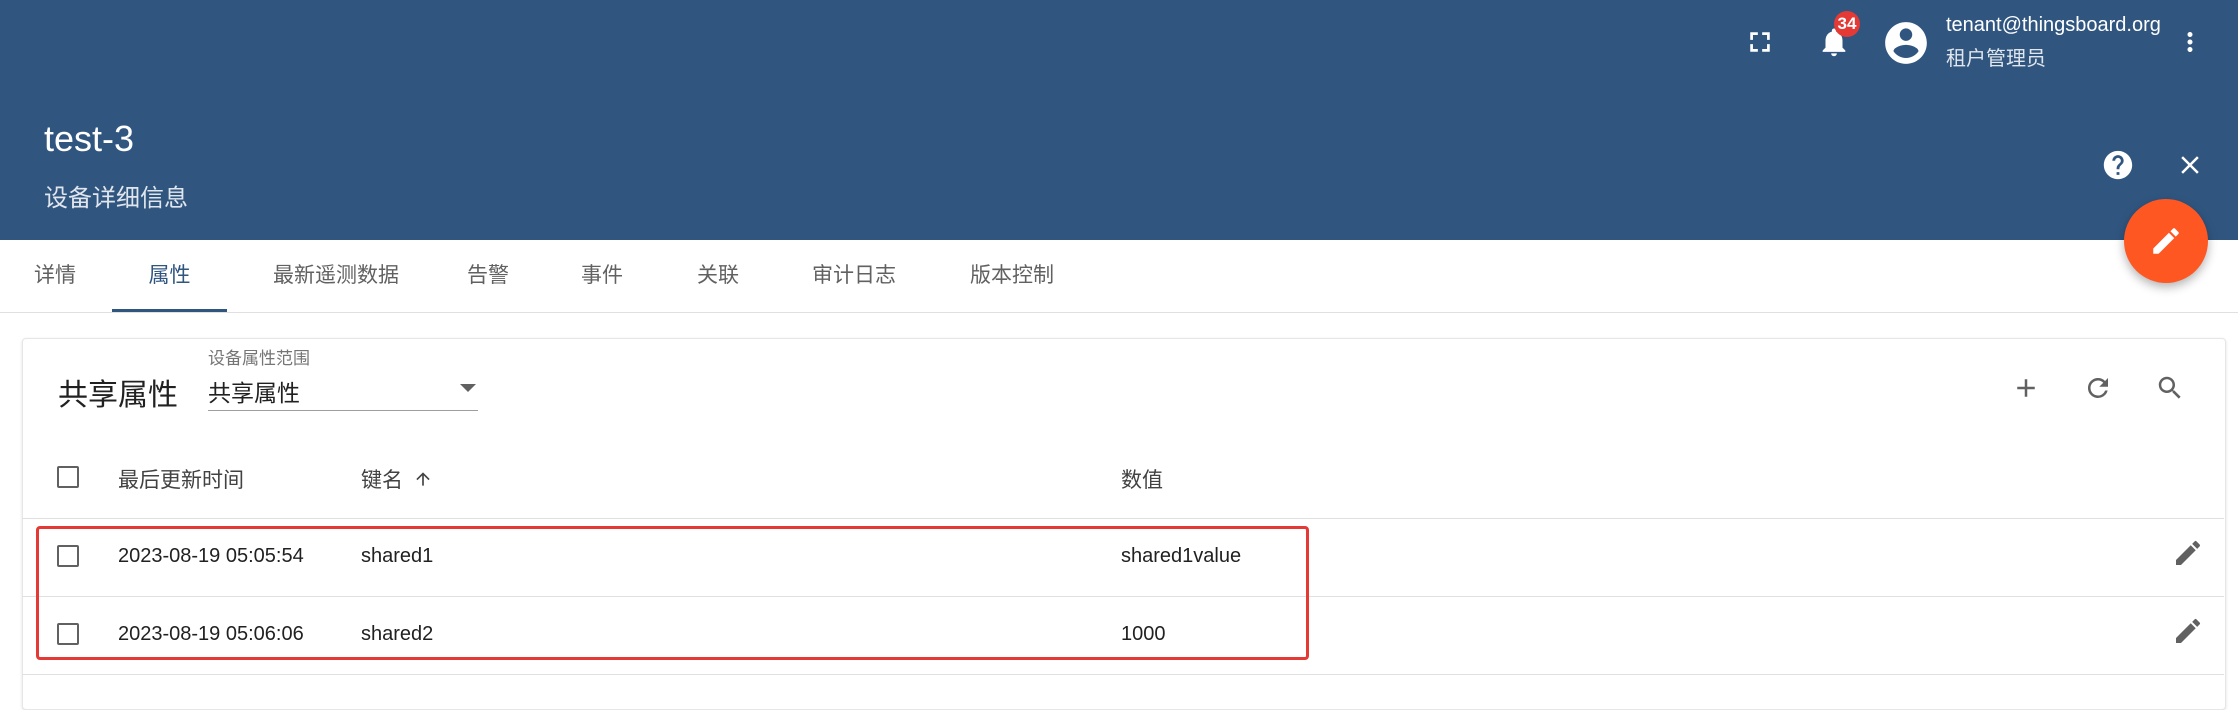  I want to click on tab-audit-logs: 审计日志, so click(854, 276).